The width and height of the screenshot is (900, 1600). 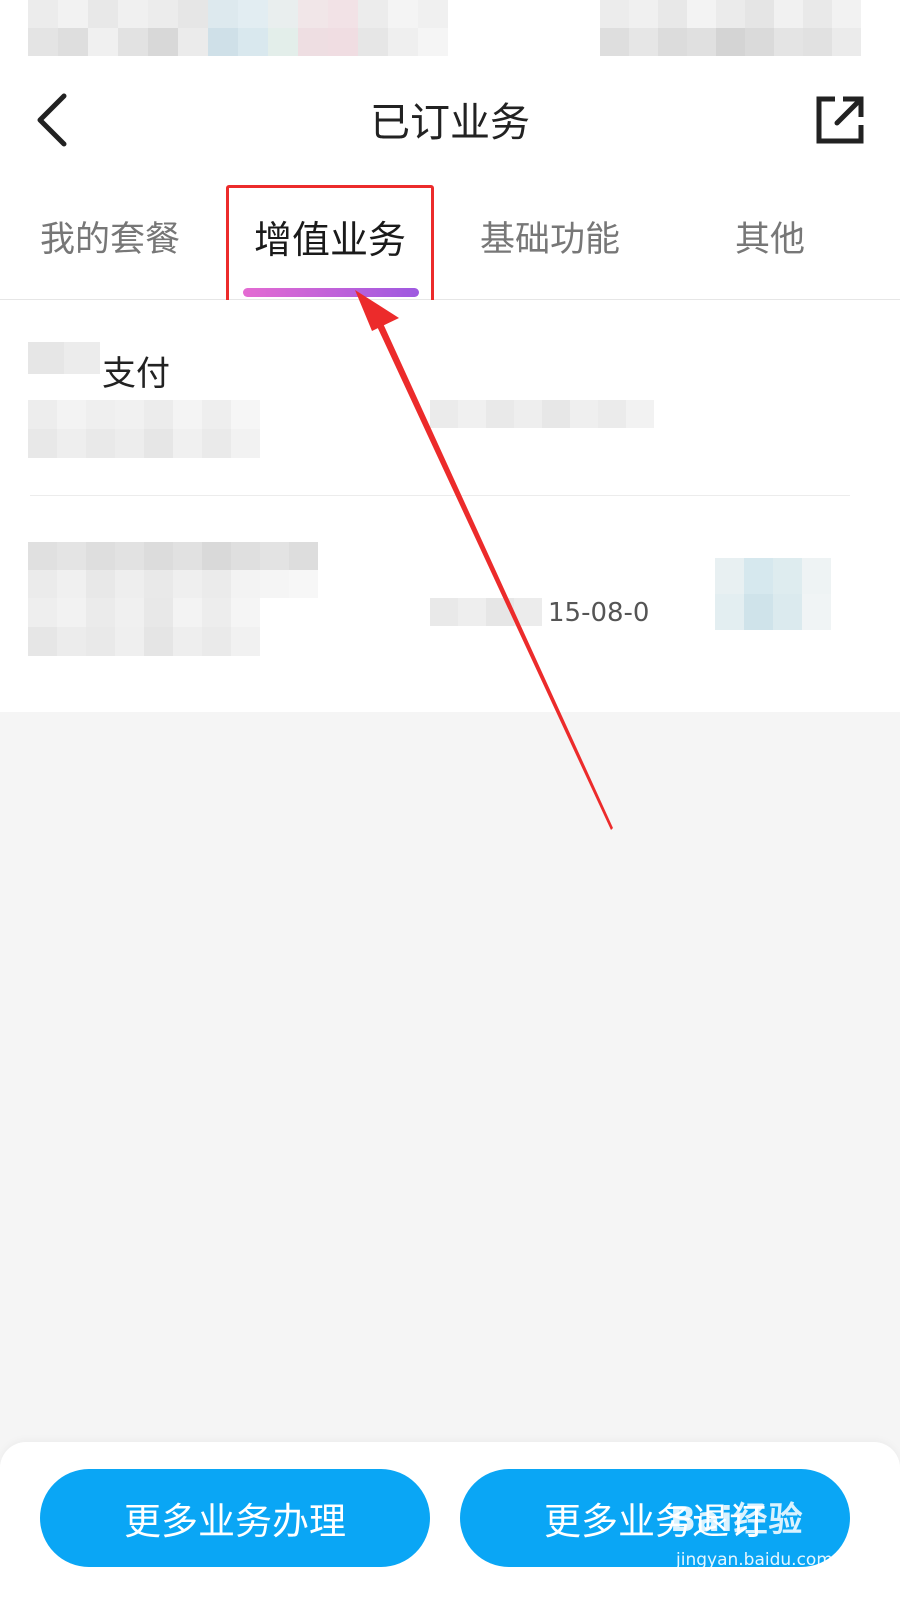 I want to click on share-icon, so click(x=840, y=120).